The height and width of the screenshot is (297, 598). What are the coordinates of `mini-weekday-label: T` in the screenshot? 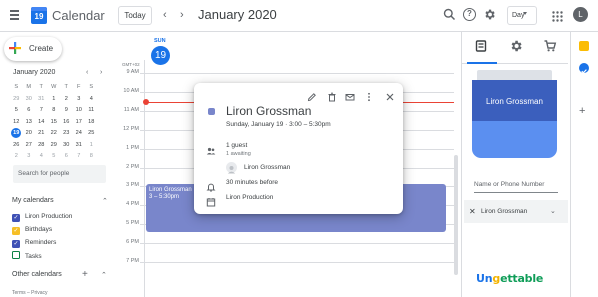 It's located at (41, 87).